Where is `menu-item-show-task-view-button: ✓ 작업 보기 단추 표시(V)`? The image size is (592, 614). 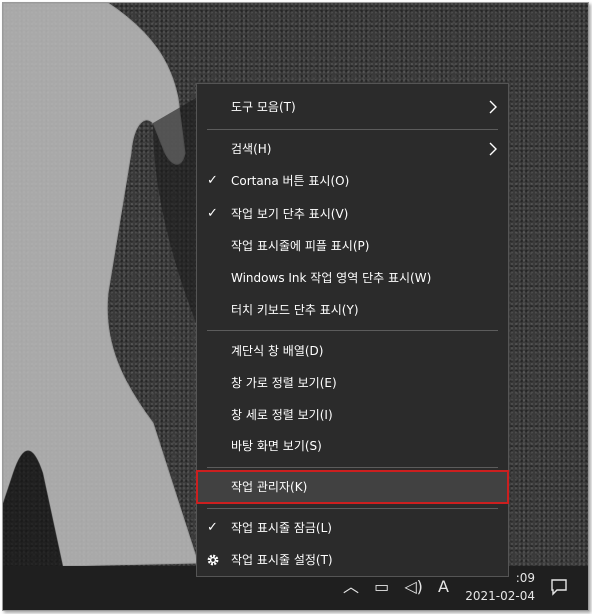 menu-item-show-task-view-button: ✓ 작업 보기 단추 표시(V) is located at coordinates (352, 214).